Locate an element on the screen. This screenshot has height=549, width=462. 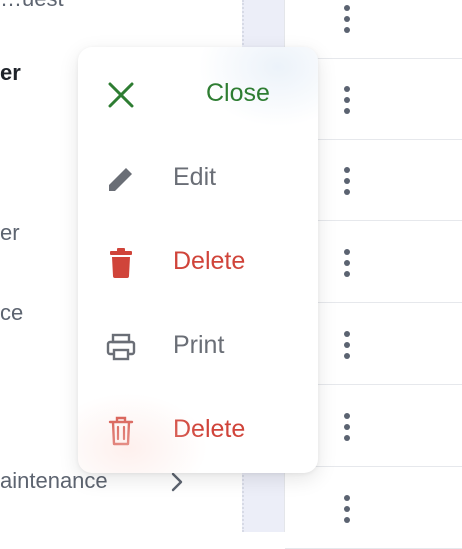
menu-item-print: Print is located at coordinates (198, 345).